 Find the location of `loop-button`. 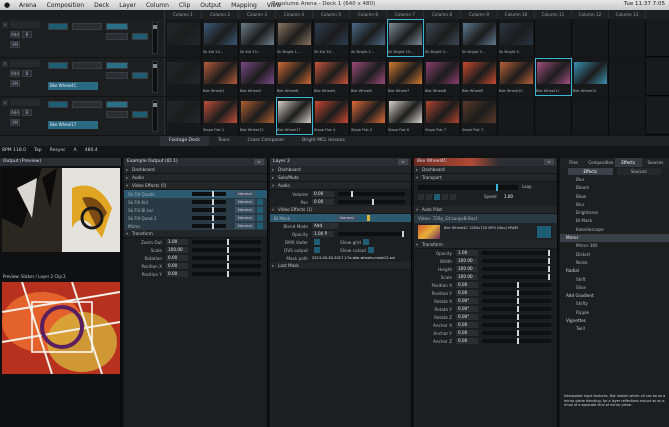

loop-button is located at coordinates (445, 197).